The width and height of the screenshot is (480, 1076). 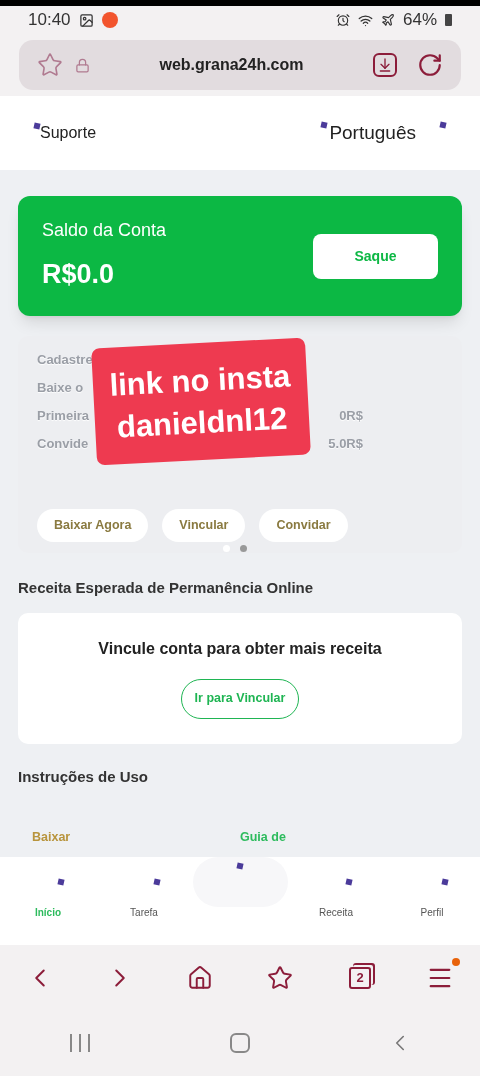 What do you see at coordinates (93, 525) in the screenshot?
I see `promo-button: Baixar Agora` at bounding box center [93, 525].